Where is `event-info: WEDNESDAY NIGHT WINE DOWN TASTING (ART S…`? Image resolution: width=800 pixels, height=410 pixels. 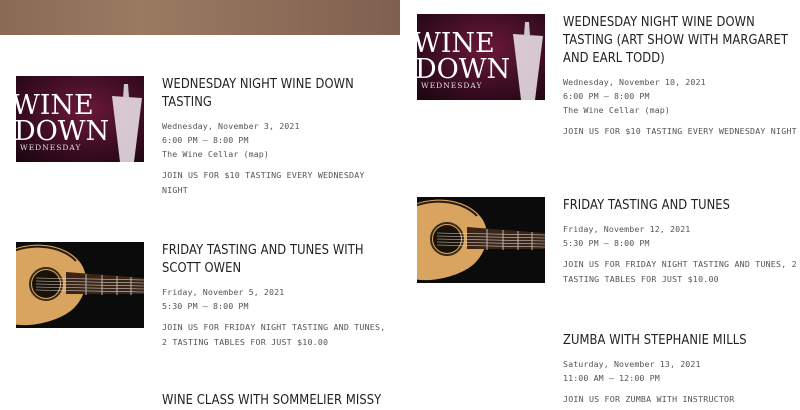
event-info: WEDNESDAY NIGHT WINE DOWN TASTING (ART S… is located at coordinates (680, 76).